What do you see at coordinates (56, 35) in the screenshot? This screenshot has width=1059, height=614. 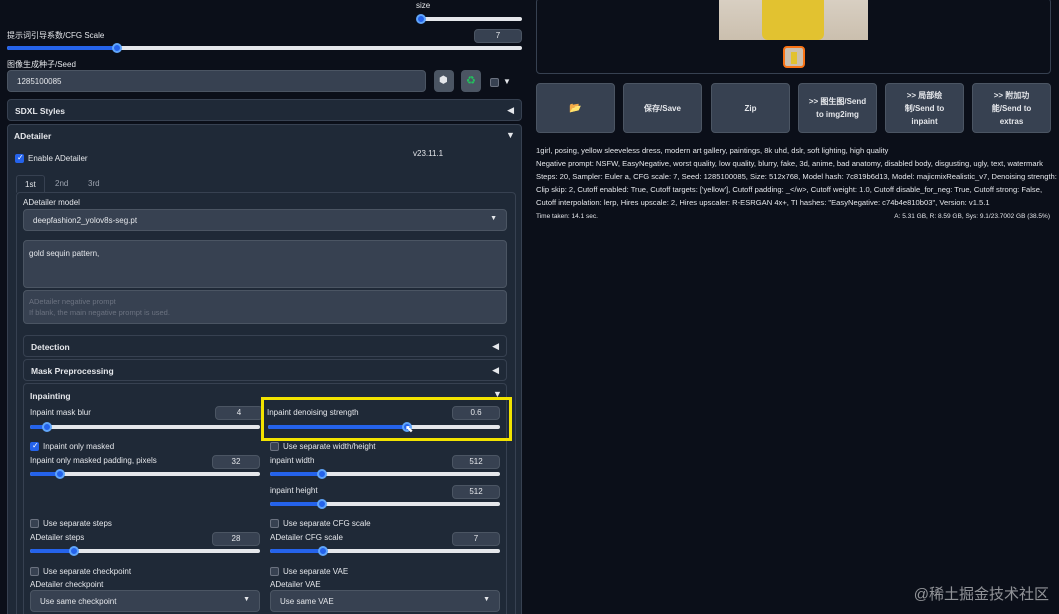 I see `cfg-scale-label: 提示词引导系数/CFG Scale` at bounding box center [56, 35].